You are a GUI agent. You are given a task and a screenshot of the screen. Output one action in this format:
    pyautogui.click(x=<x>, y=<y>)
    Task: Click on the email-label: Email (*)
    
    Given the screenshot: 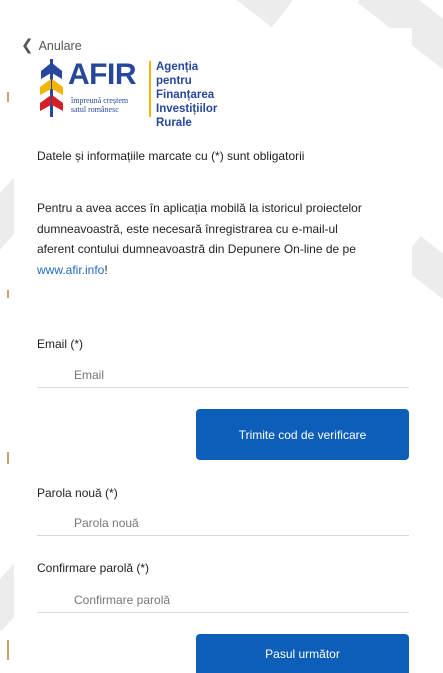 What is the action you would take?
    pyautogui.click(x=60, y=344)
    